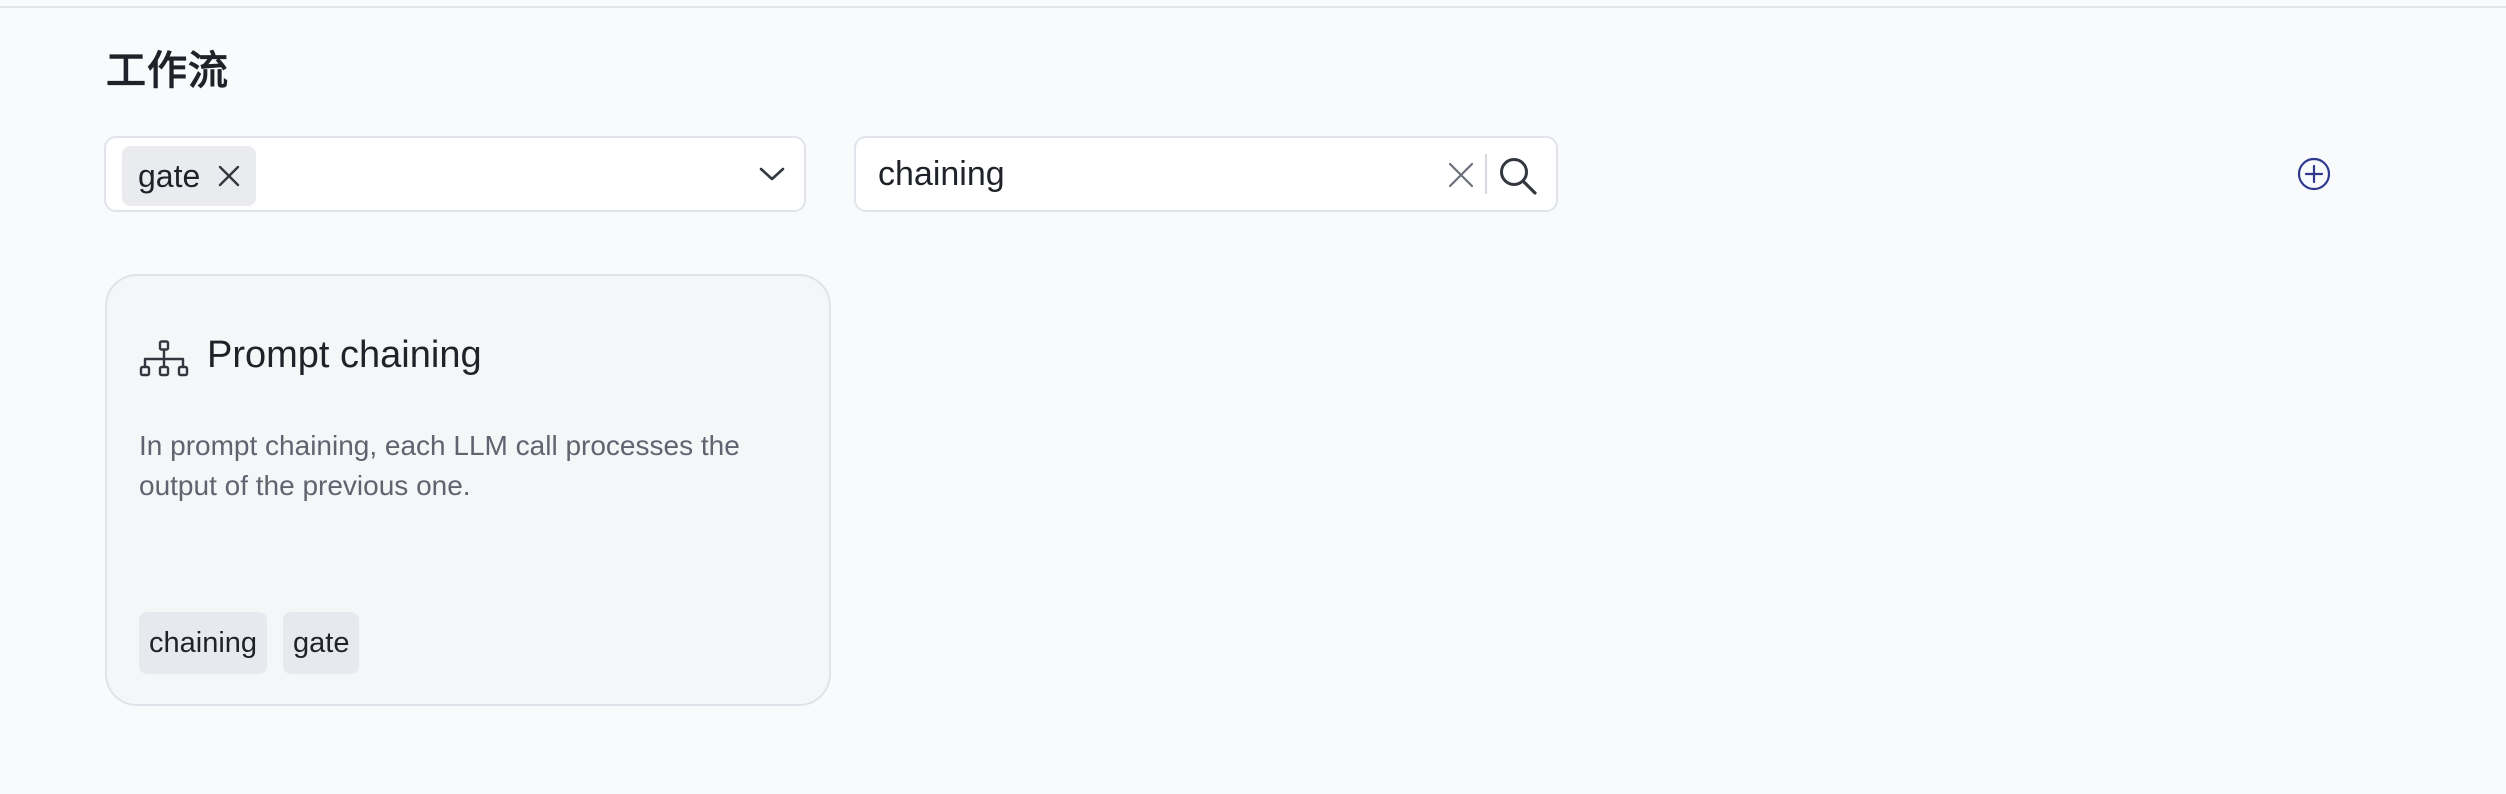  I want to click on workflow-tag: gate, so click(321, 643).